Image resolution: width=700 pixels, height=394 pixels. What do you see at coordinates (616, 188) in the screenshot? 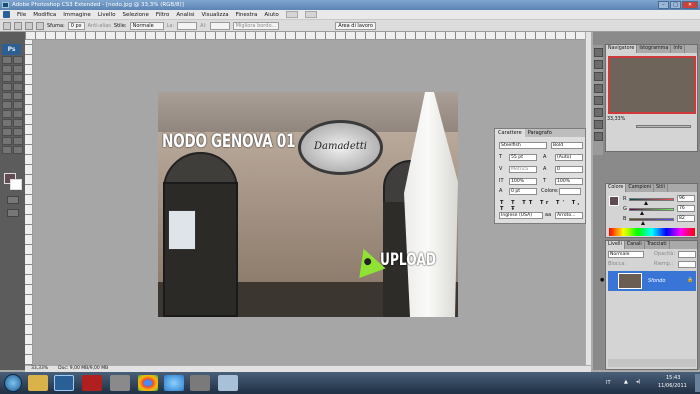
I see `tab-colore: Colore` at bounding box center [616, 188].